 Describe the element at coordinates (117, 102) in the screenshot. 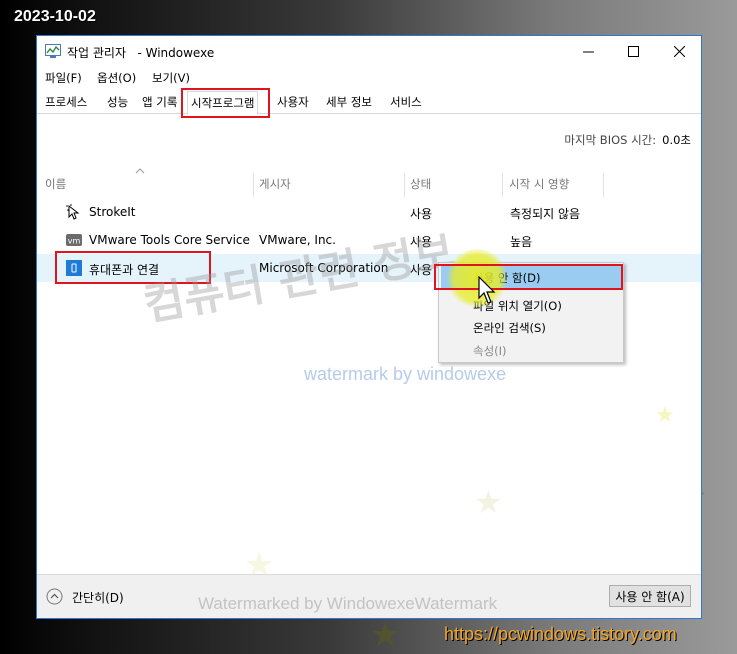

I see `tab-performance: 성능` at that location.